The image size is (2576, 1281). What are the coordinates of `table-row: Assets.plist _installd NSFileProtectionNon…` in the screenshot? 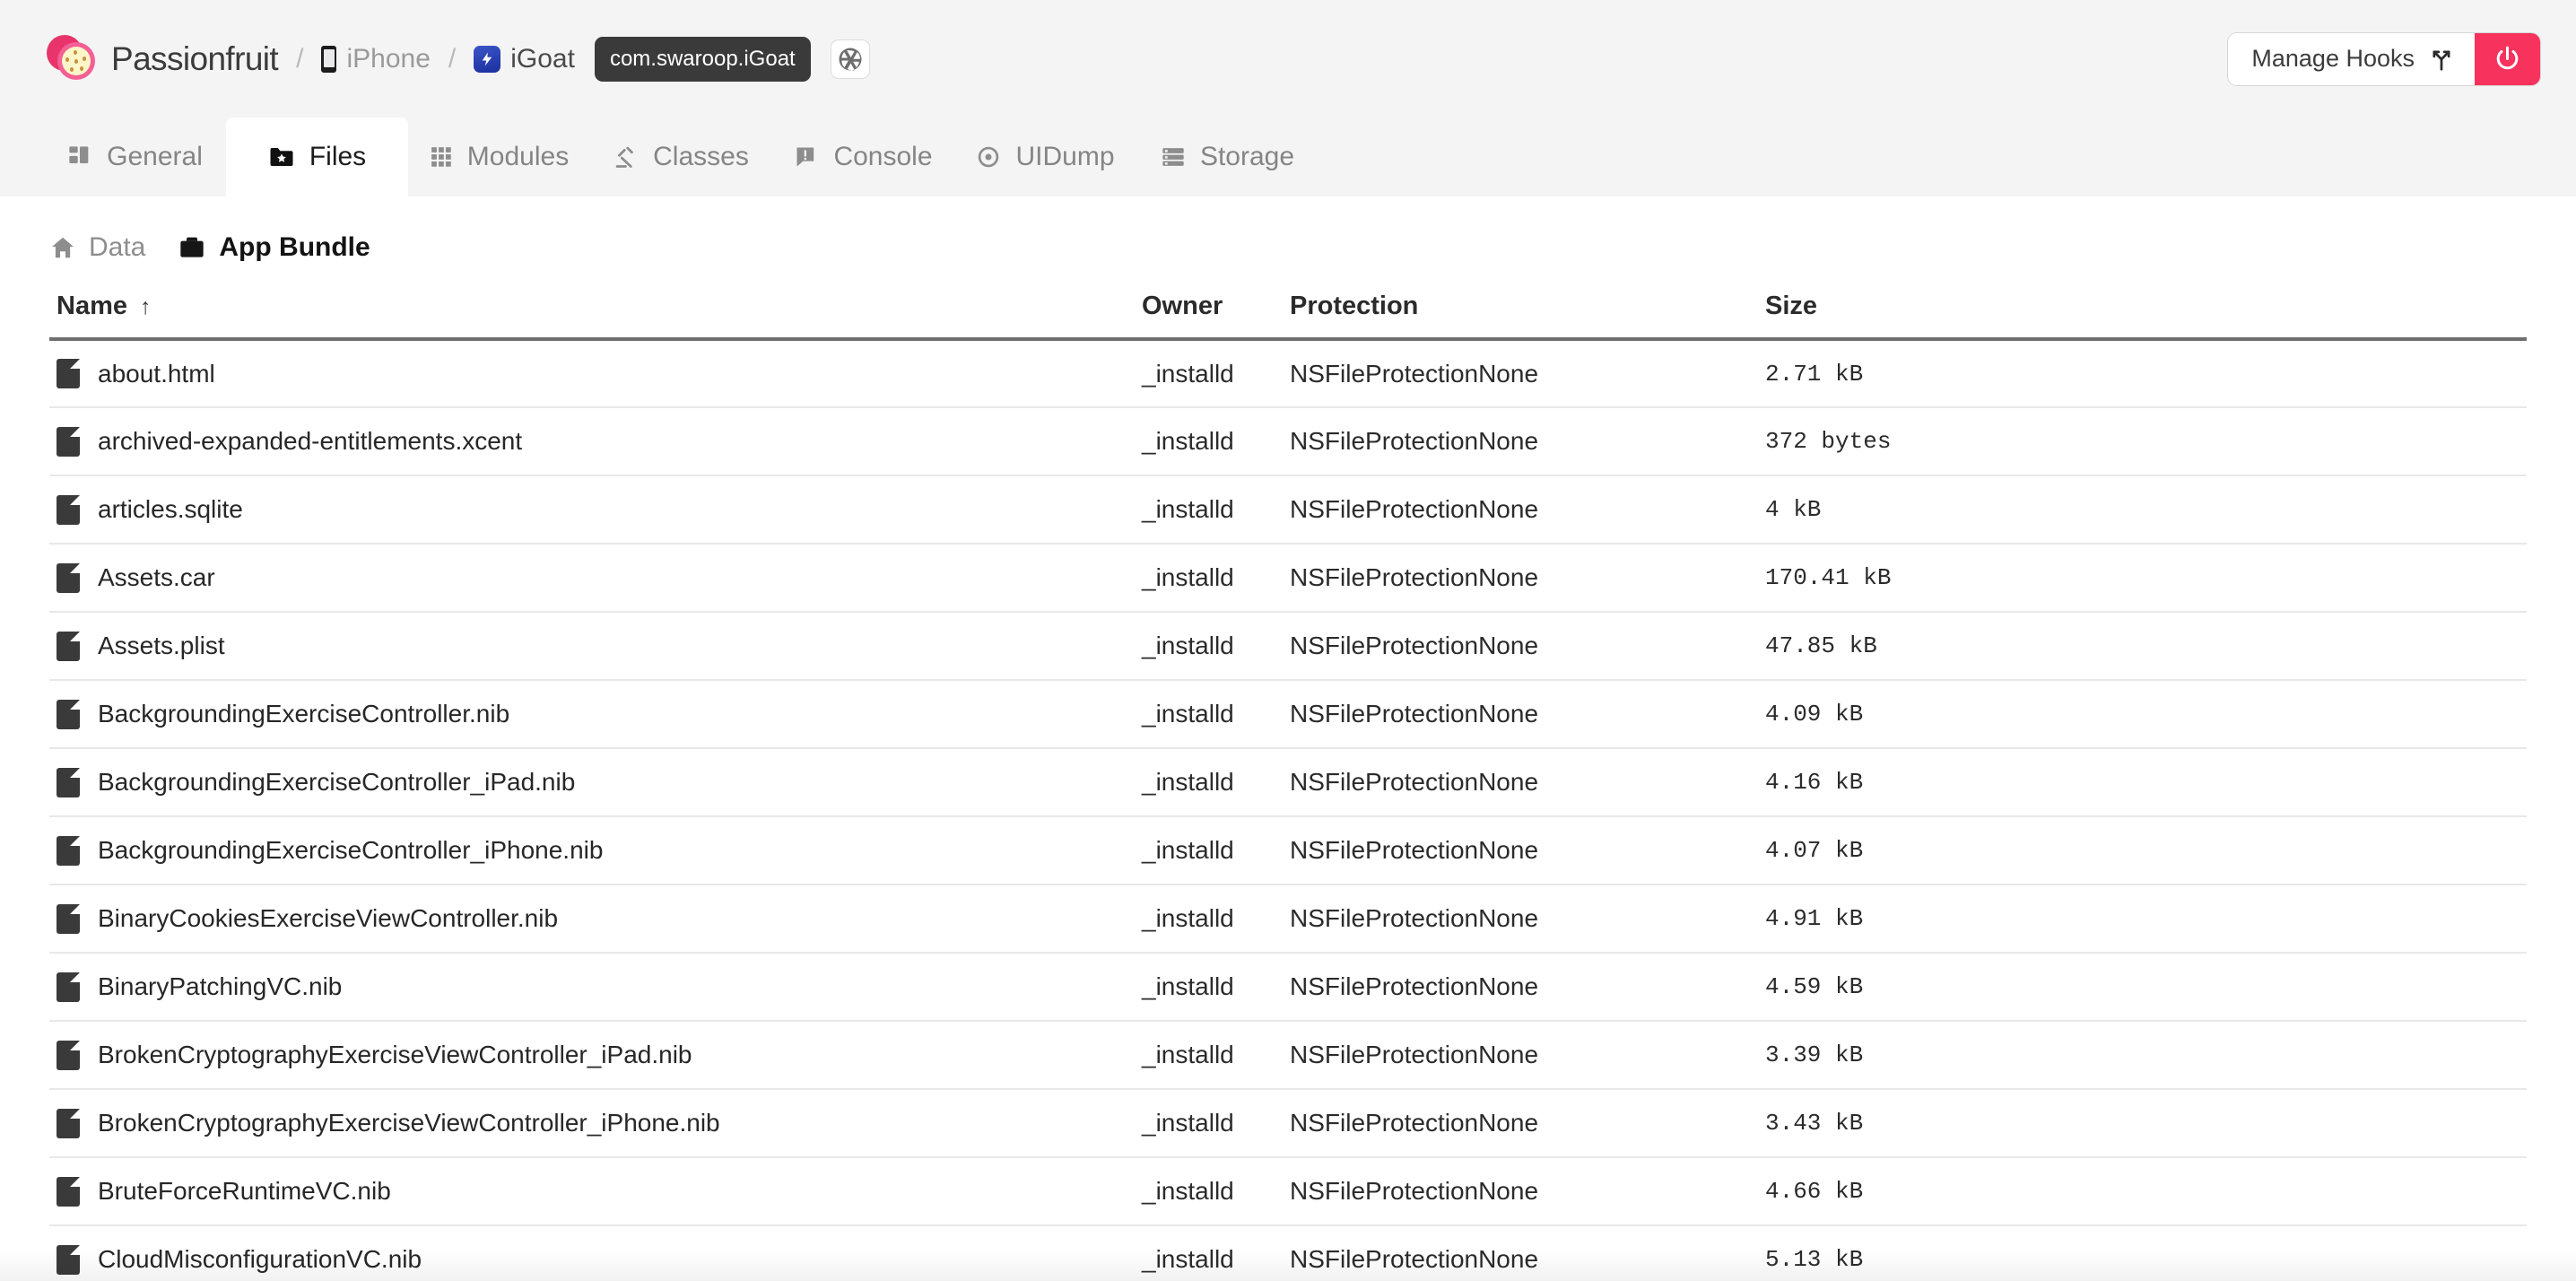 It's located at (1288, 646).